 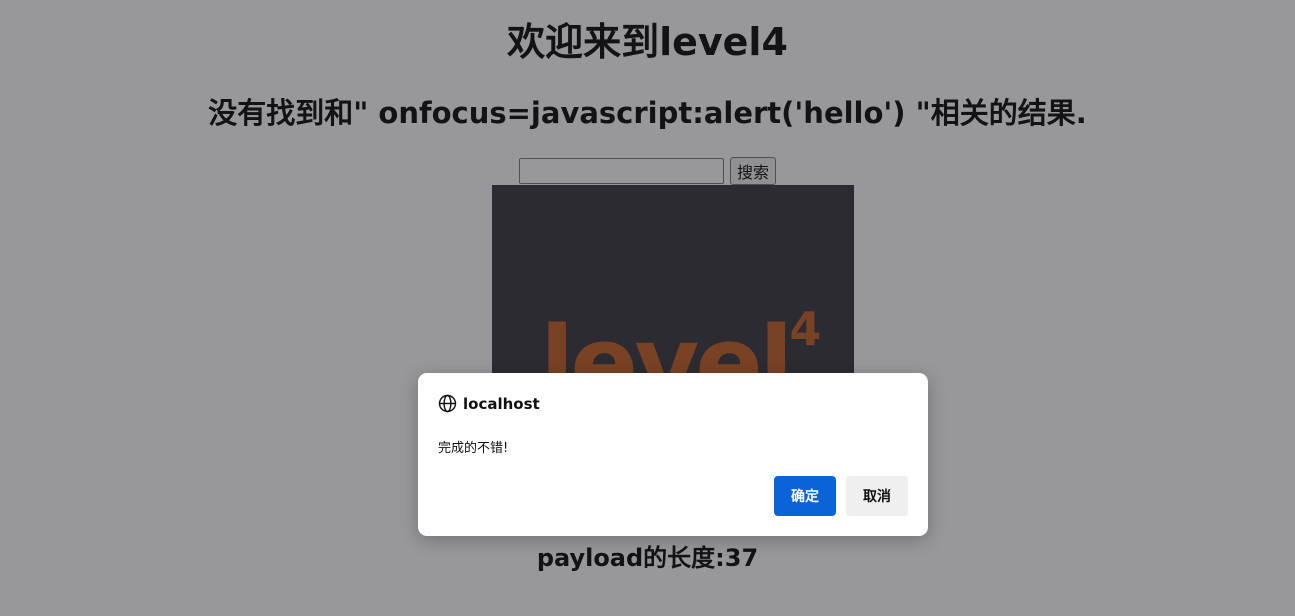 What do you see at coordinates (447, 403) in the screenshot?
I see `globe-icon` at bounding box center [447, 403].